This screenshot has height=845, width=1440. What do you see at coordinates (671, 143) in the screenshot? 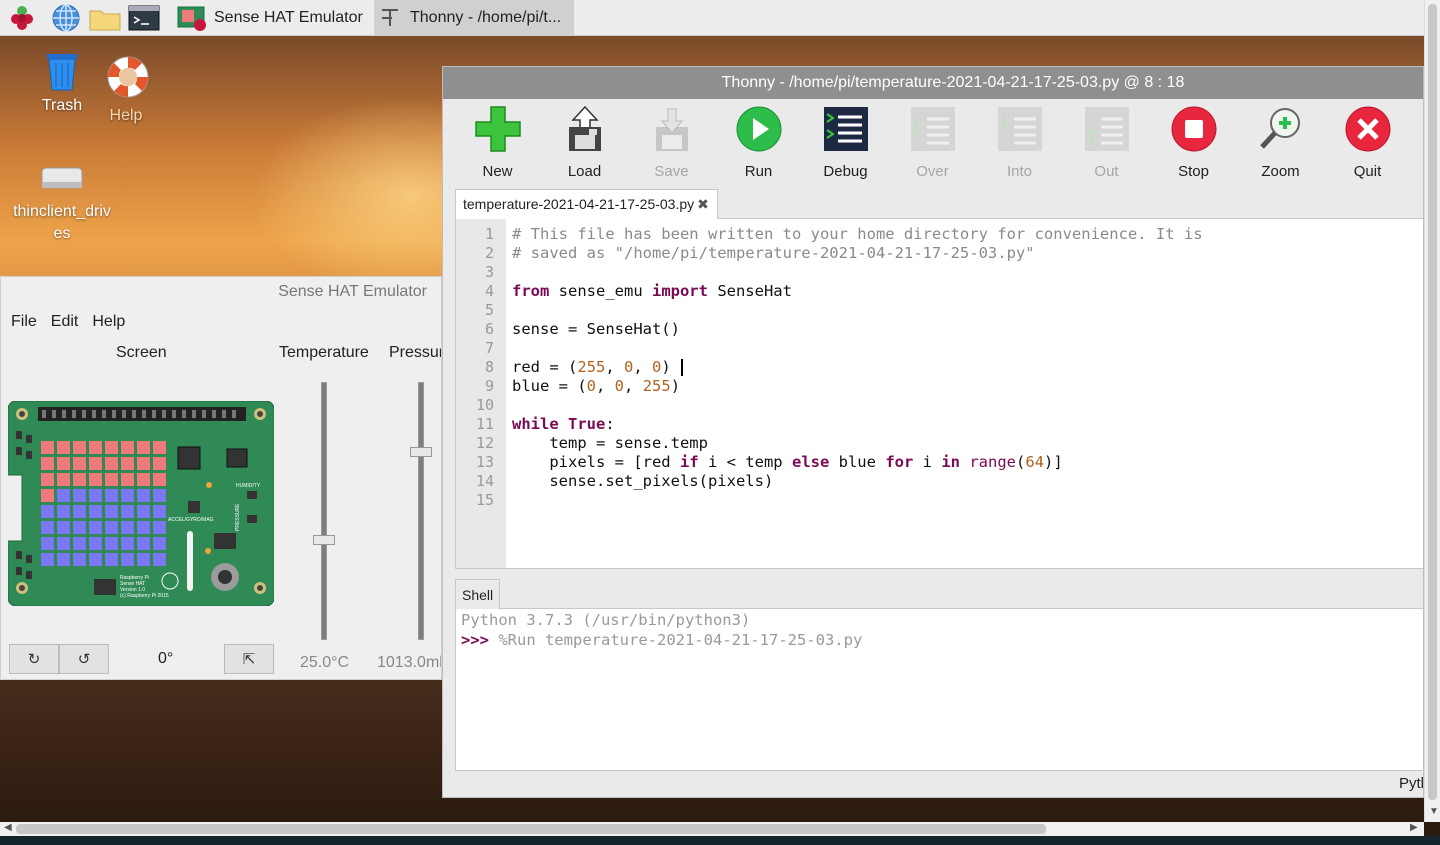
I see `save-button: Save` at bounding box center [671, 143].